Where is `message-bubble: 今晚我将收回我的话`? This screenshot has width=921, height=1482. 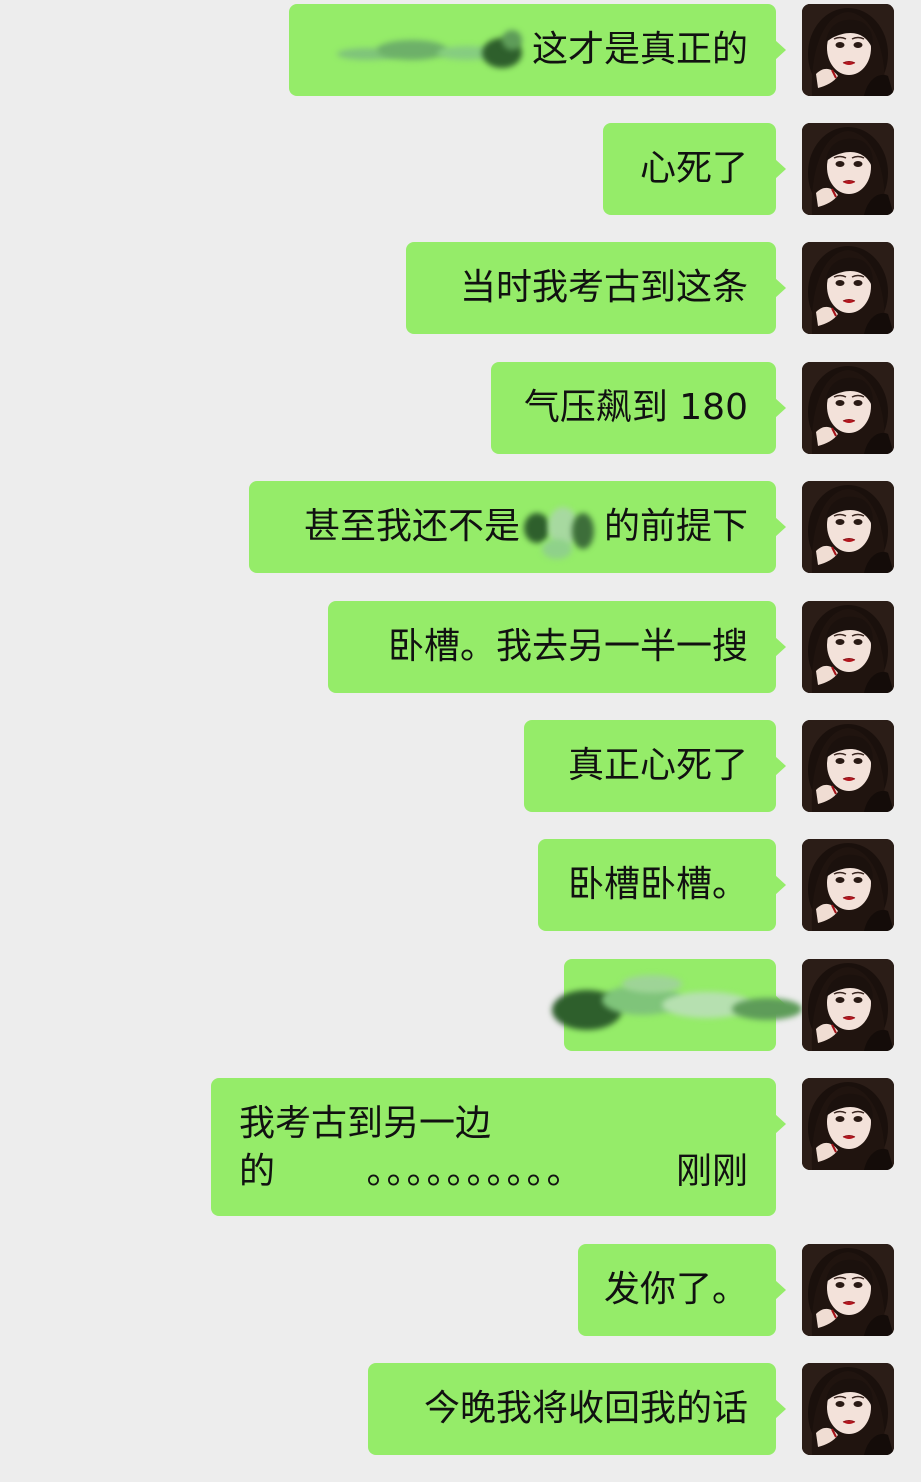
message-bubble: 今晚我将收回我的话 is located at coordinates (577, 1409).